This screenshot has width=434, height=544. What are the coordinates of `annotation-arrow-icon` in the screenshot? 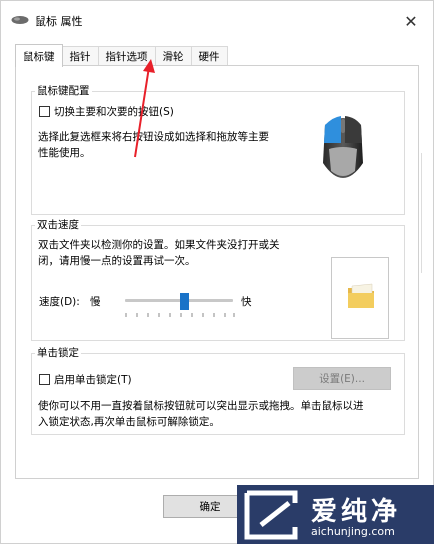 It's located at (144, 108).